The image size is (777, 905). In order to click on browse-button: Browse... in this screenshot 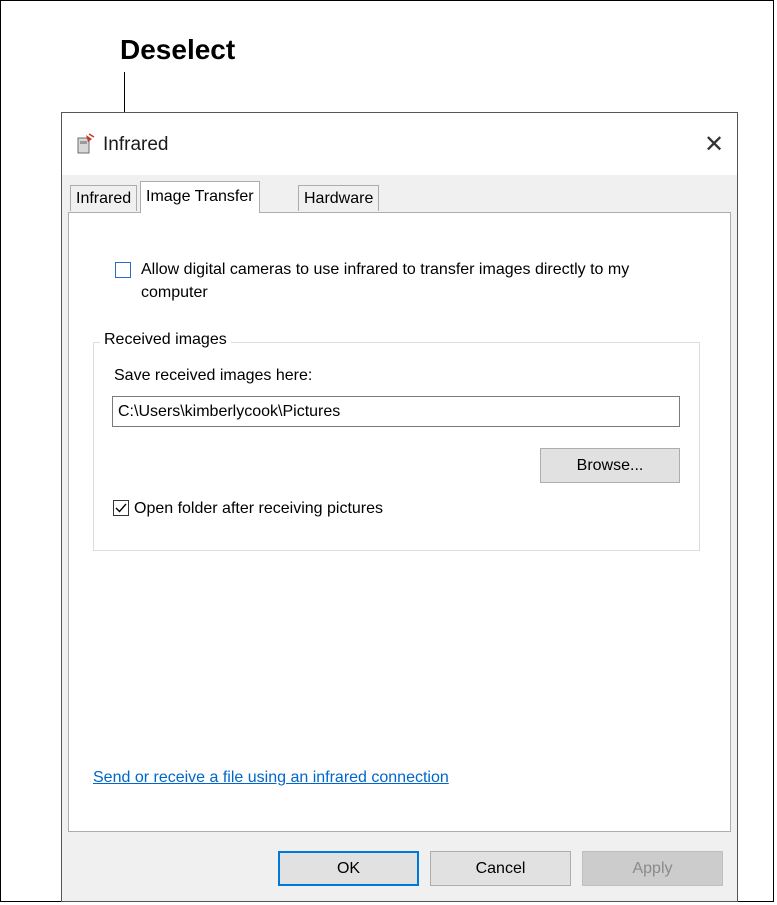, I will do `click(610, 465)`.